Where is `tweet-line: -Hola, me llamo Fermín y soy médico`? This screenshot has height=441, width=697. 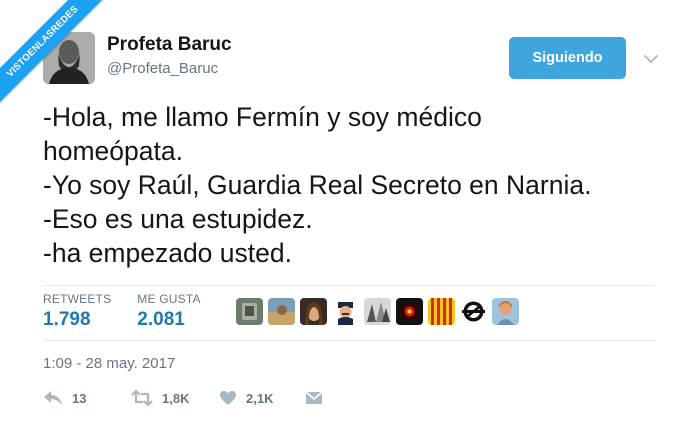
tweet-line: -Hola, me llamo Fermín y soy médico is located at coordinates (262, 117).